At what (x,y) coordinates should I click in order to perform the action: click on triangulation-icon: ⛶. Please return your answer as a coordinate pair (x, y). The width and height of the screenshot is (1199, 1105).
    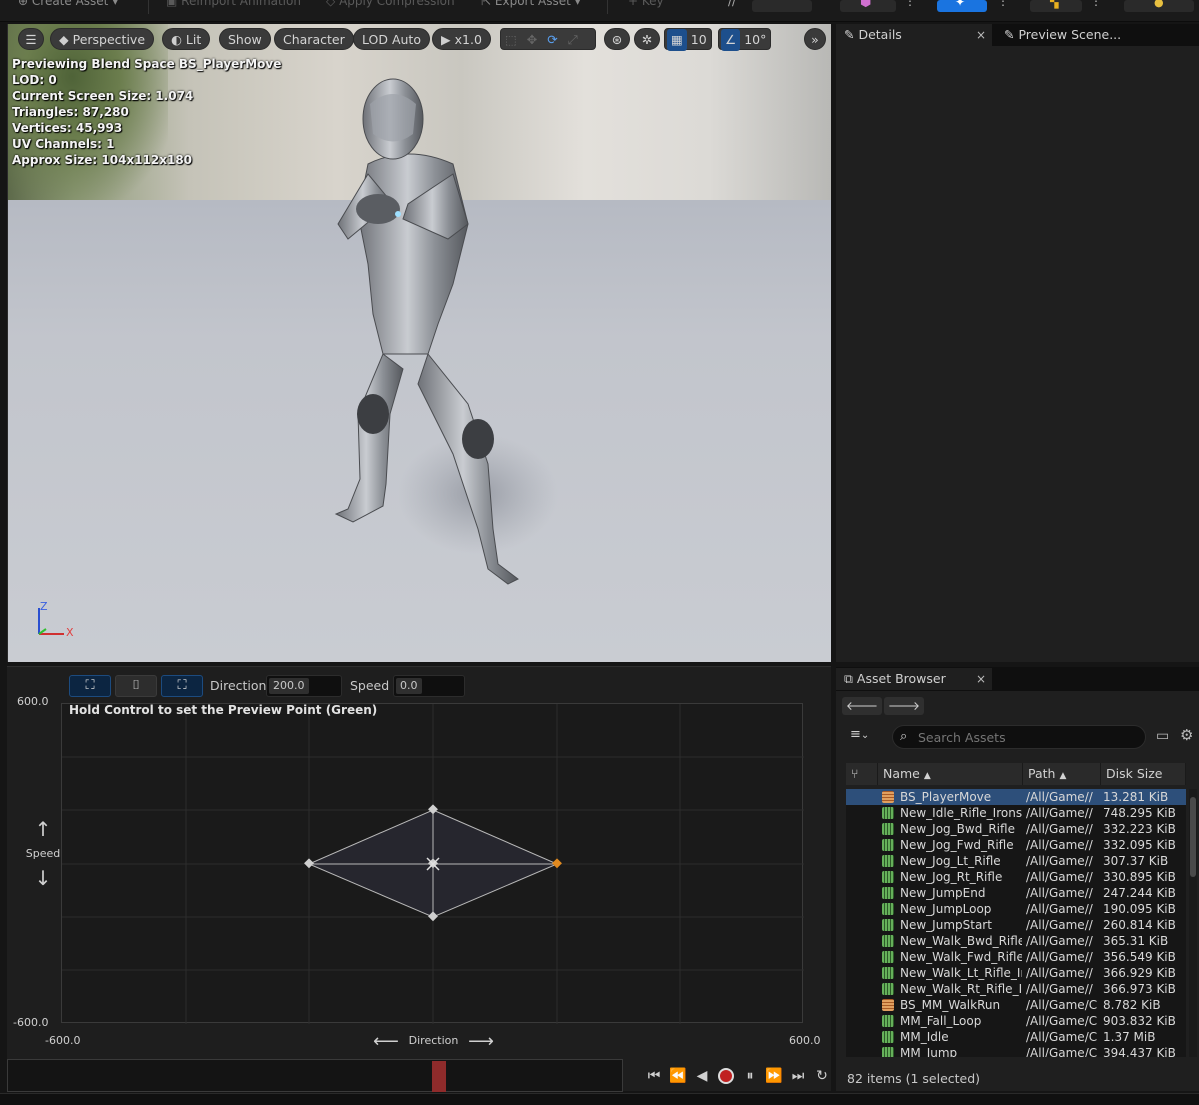
    Looking at the image, I should click on (90, 685).